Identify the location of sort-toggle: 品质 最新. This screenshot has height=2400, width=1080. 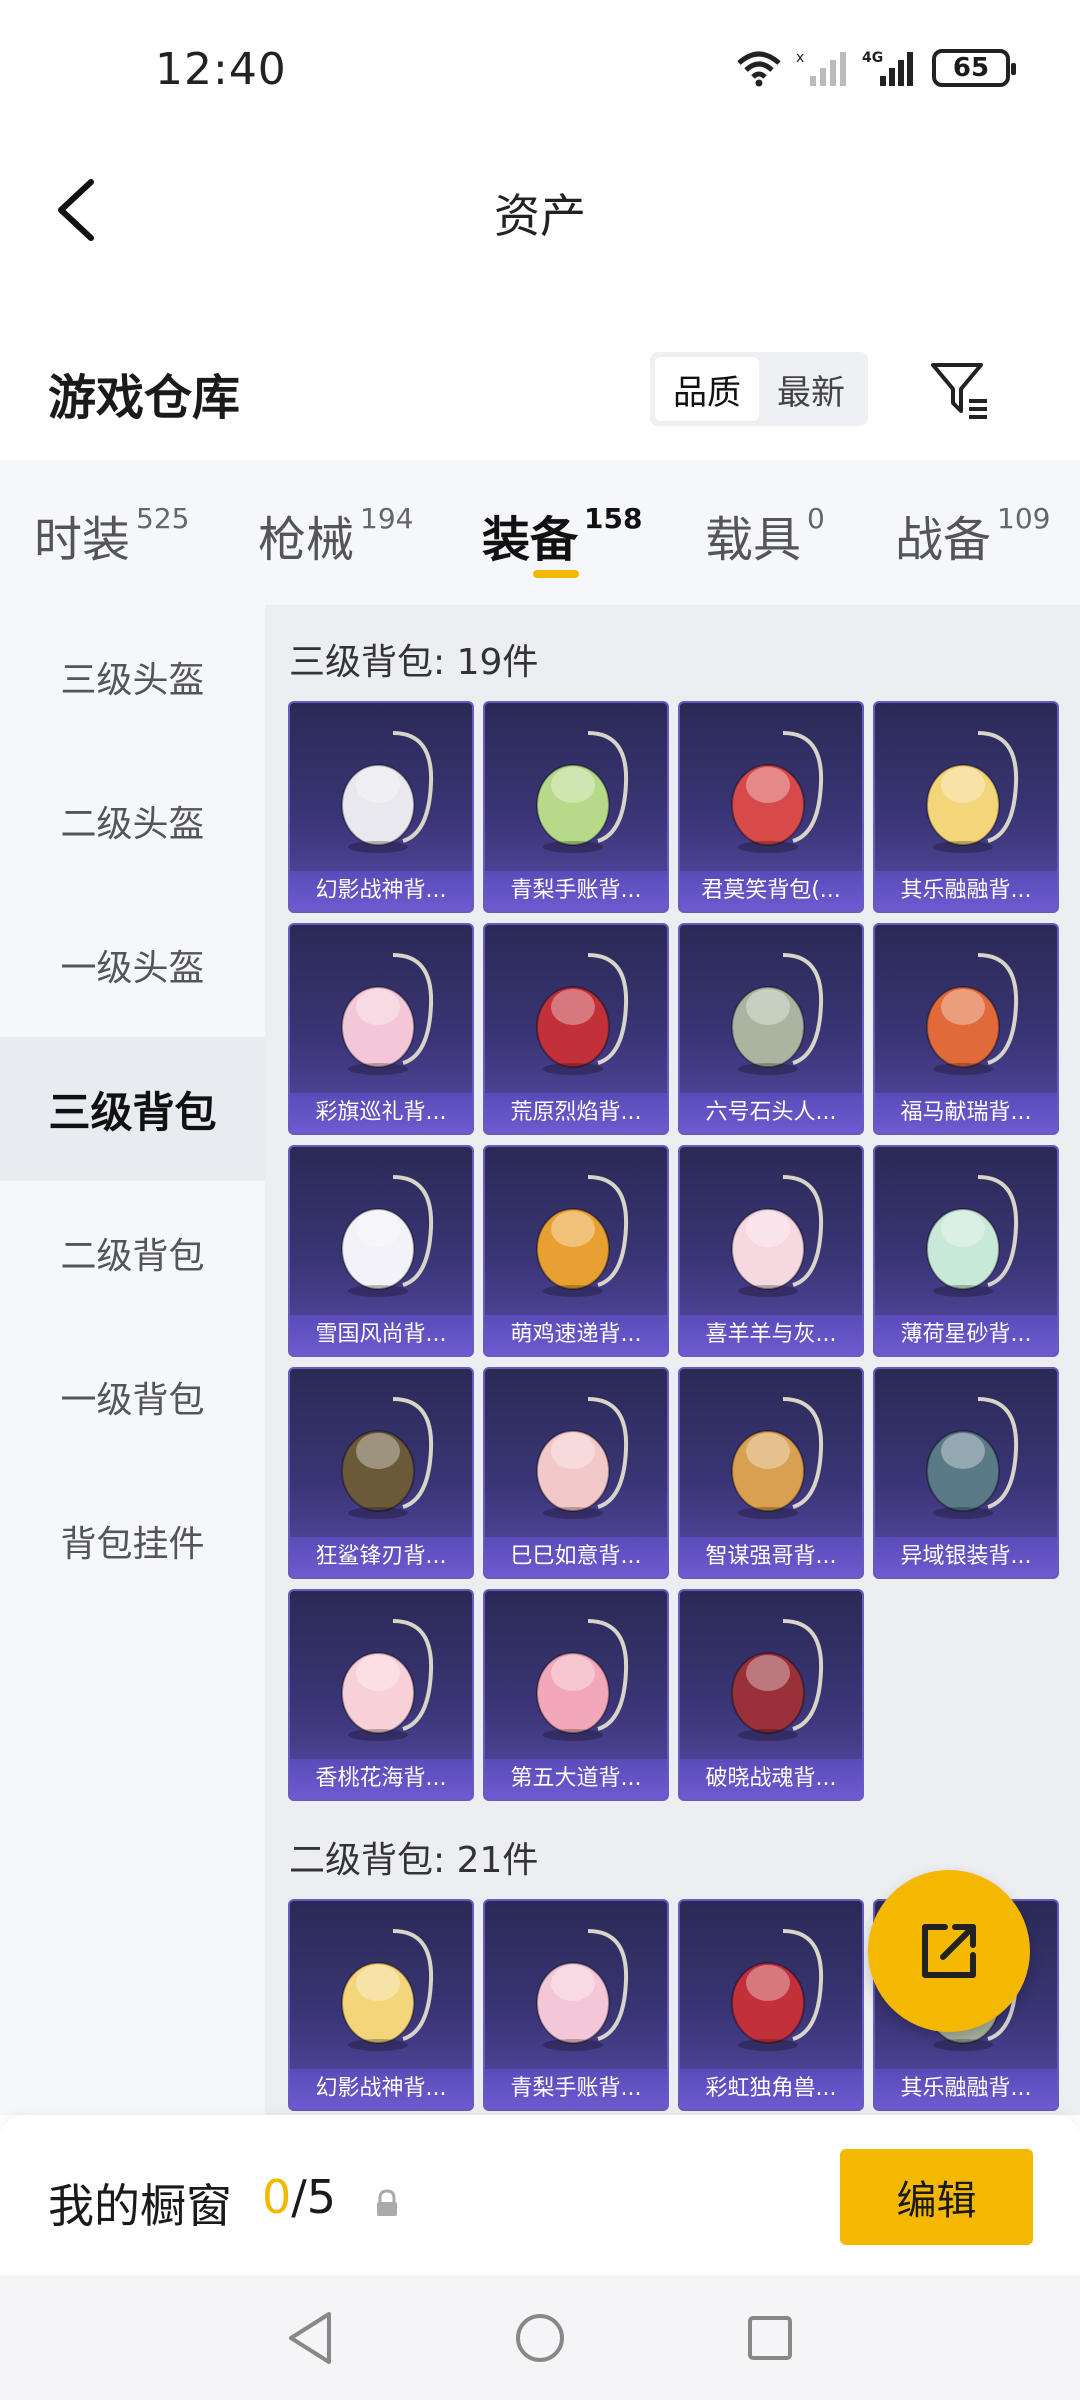
(759, 389).